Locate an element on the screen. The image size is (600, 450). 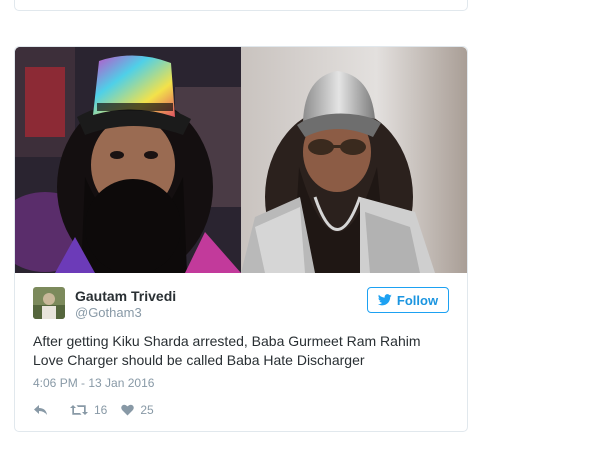
avatar-image is located at coordinates (49, 303).